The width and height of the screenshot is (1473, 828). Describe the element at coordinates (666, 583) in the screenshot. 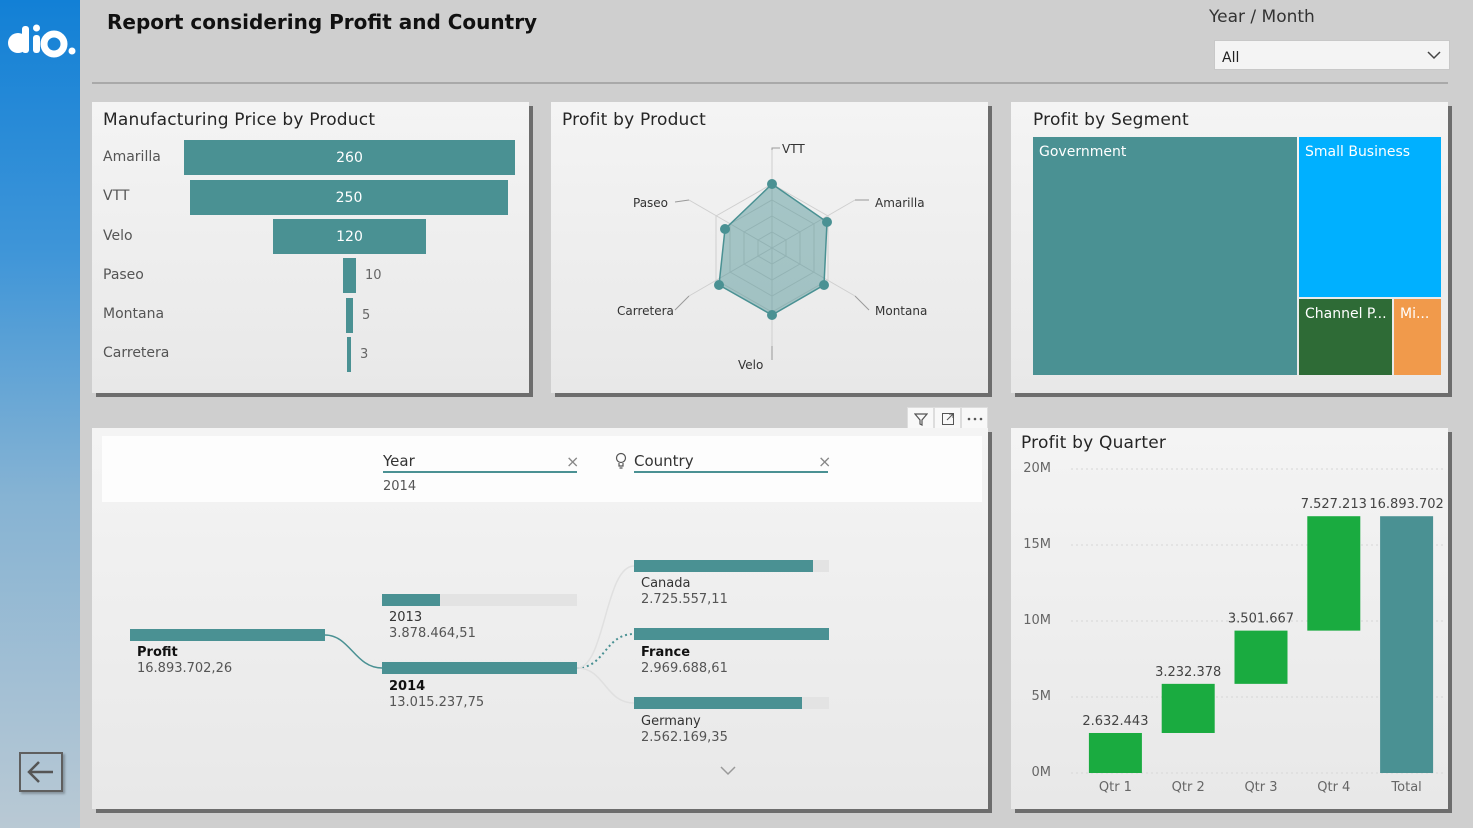

I see `decomp-node-label: Canada` at that location.